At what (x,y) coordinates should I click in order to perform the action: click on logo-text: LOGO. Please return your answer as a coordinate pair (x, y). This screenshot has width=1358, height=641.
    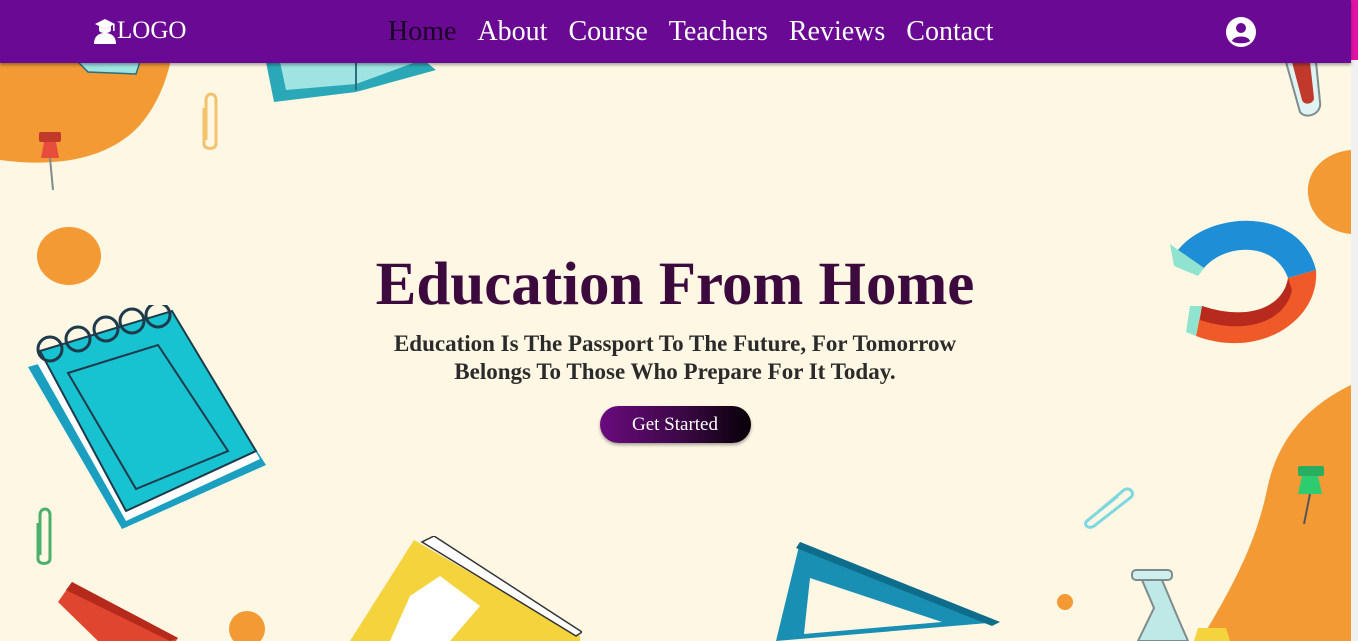
    Looking at the image, I should click on (152, 30).